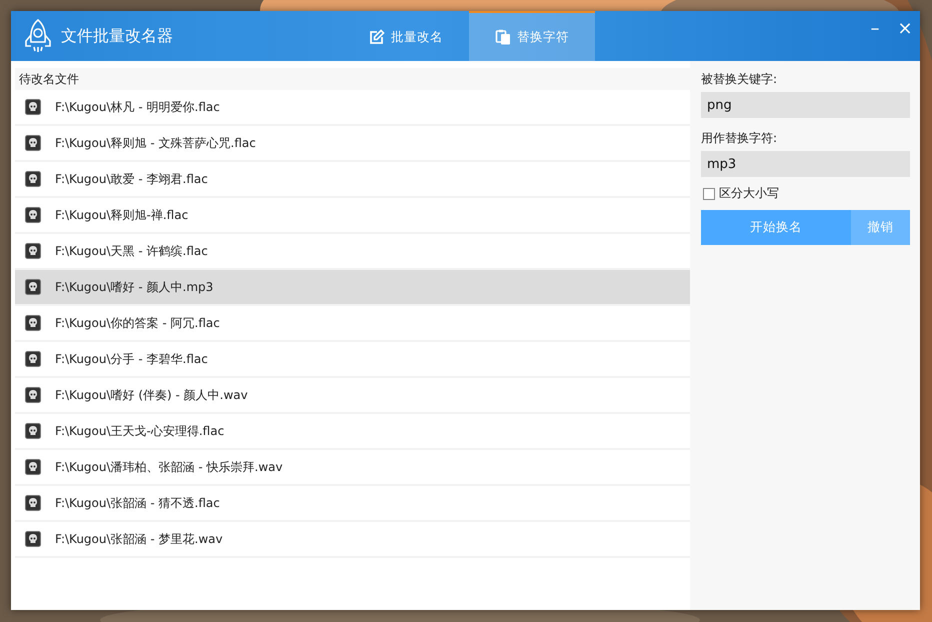 This screenshot has height=622, width=932. Describe the element at coordinates (137, 323) in the screenshot. I see `file-path: F:\Kugou\你的答案 - 阿冗.flac` at that location.